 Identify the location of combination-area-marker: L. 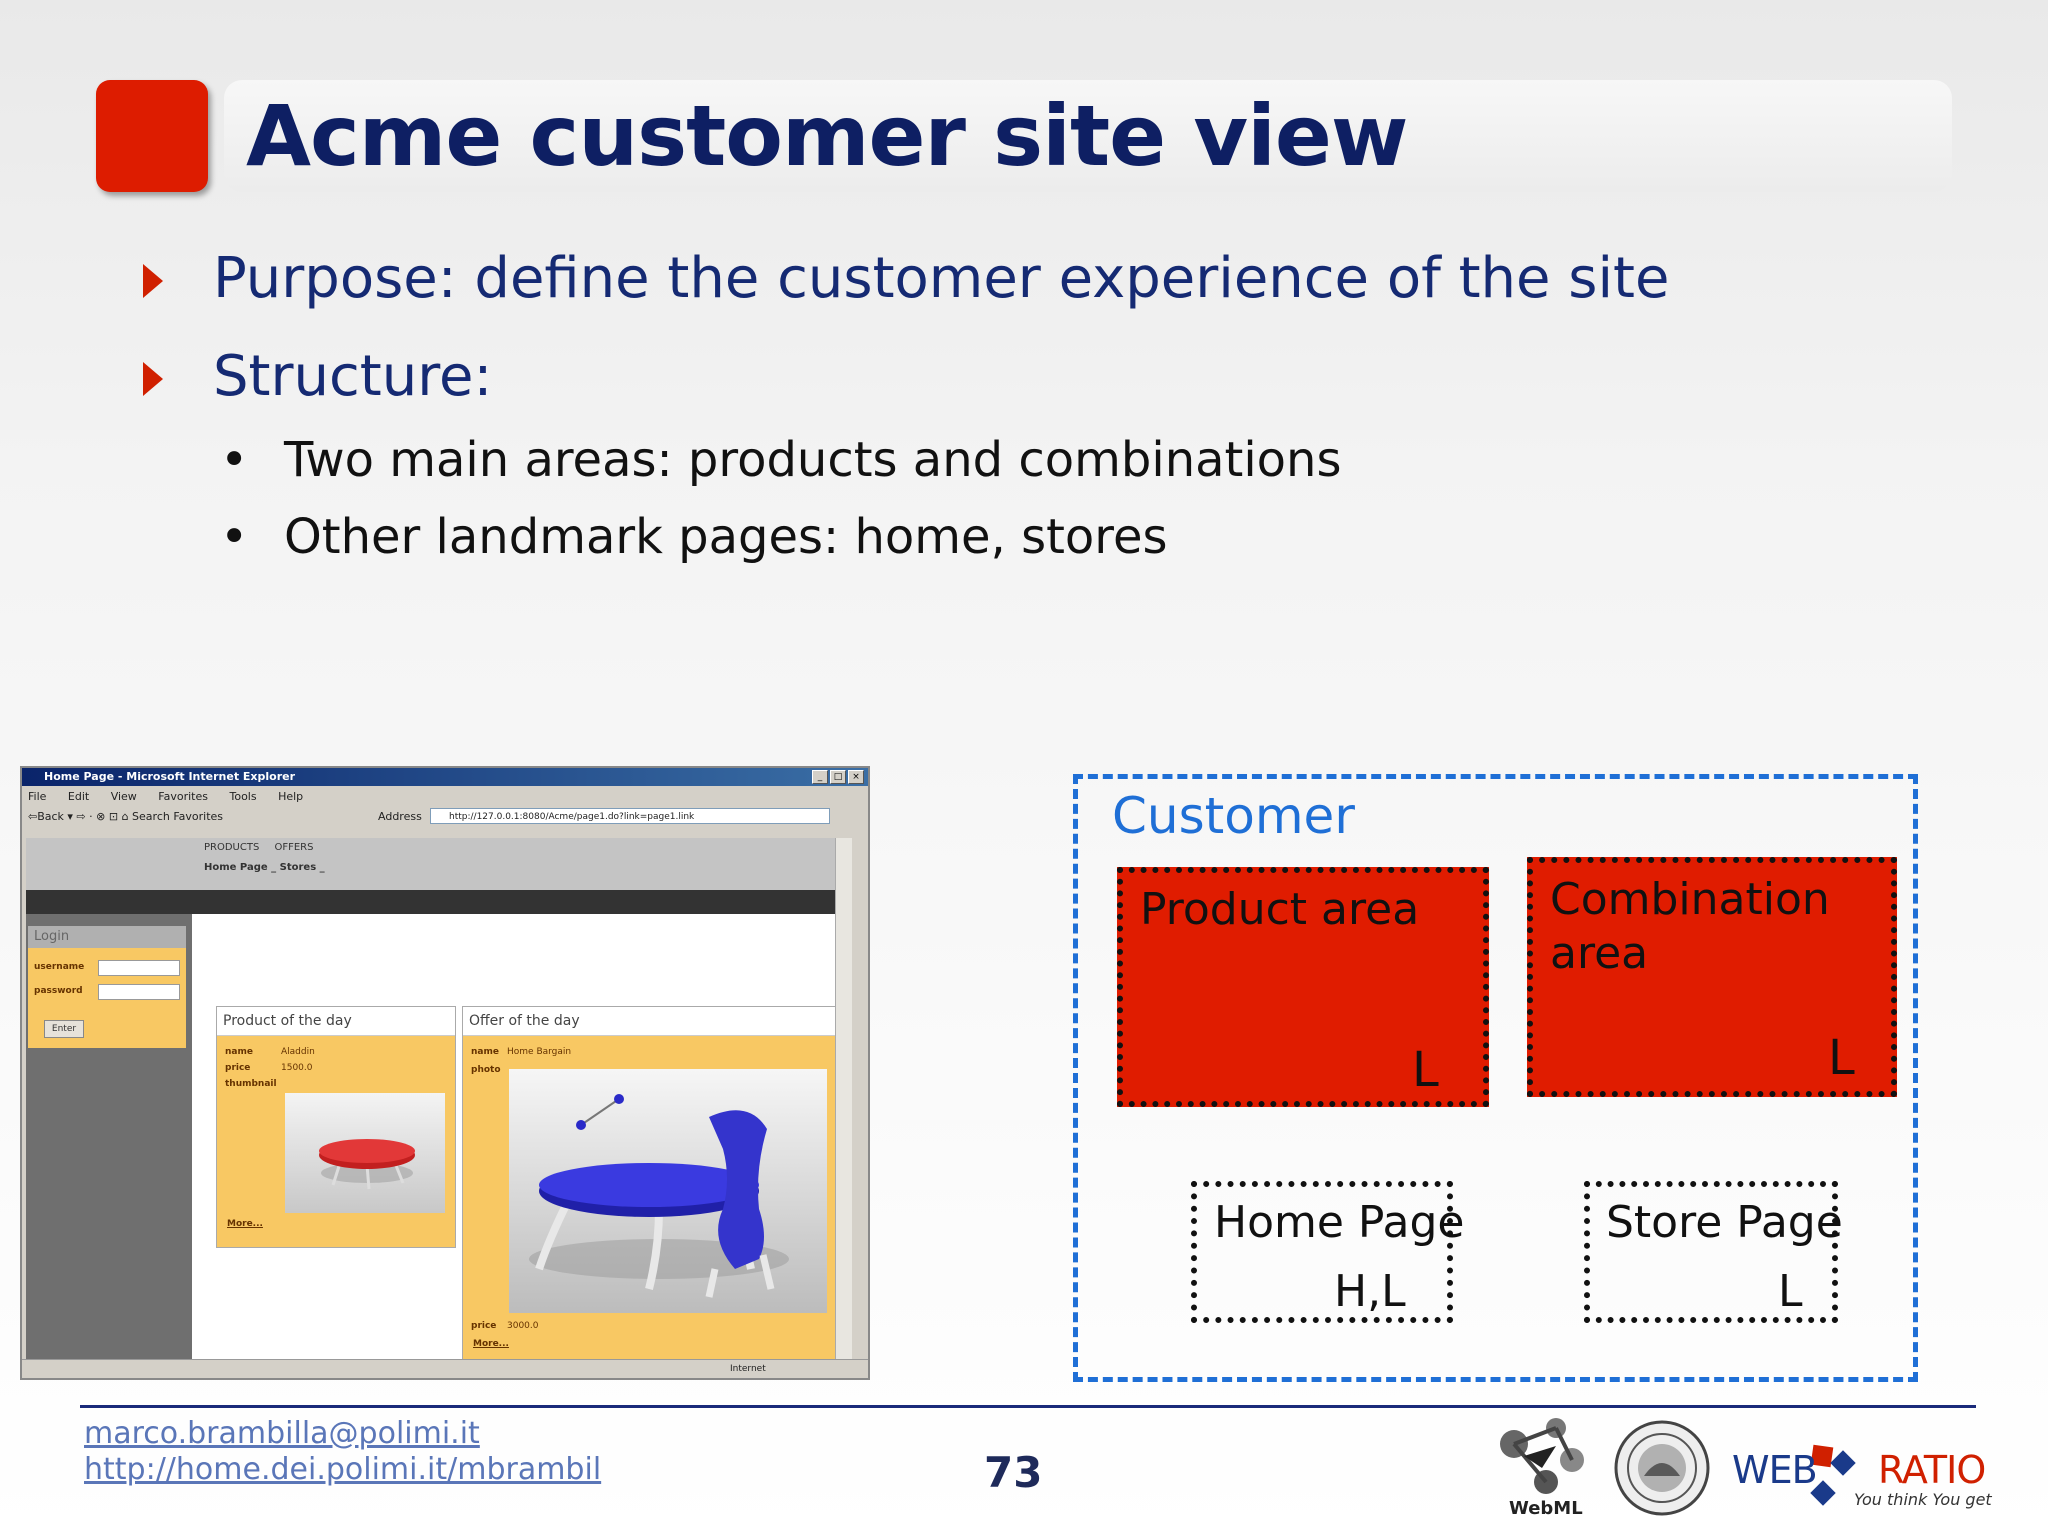
(1841, 1058).